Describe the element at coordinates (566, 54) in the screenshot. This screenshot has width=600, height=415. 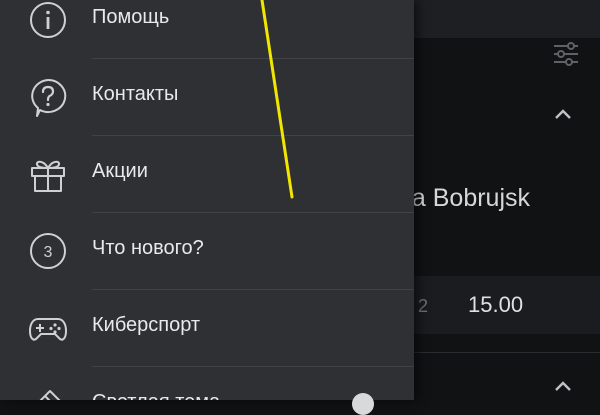
I see `filter-sliders-icon` at that location.